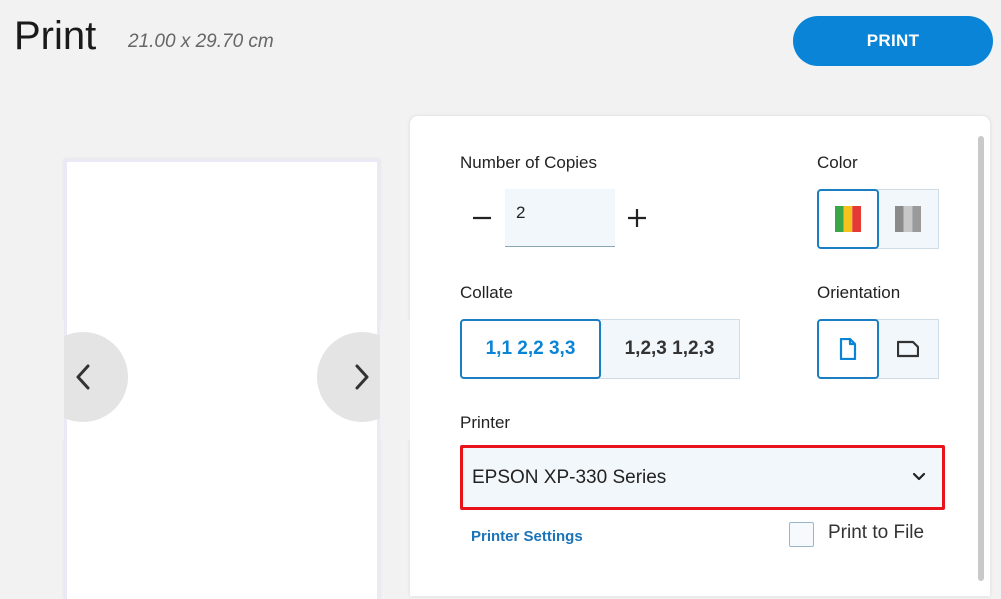  What do you see at coordinates (55, 36) in the screenshot?
I see `page-title: Print` at bounding box center [55, 36].